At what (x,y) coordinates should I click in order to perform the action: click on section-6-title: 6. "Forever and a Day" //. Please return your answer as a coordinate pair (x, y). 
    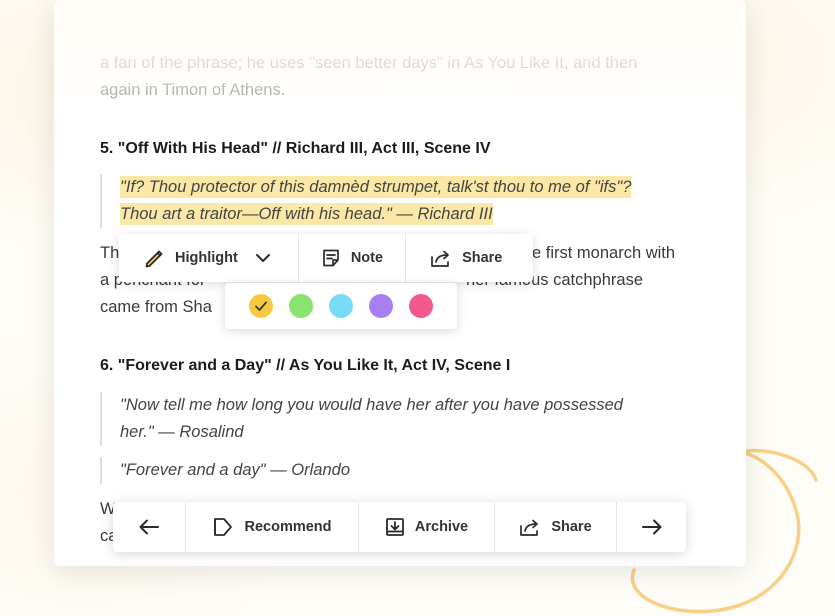
    Looking at the image, I should click on (193, 365).